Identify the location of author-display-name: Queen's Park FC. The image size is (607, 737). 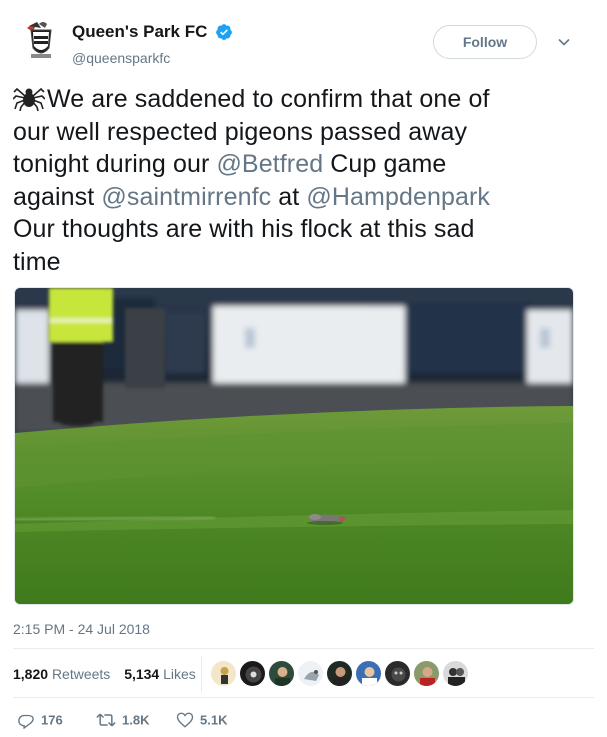
(139, 32).